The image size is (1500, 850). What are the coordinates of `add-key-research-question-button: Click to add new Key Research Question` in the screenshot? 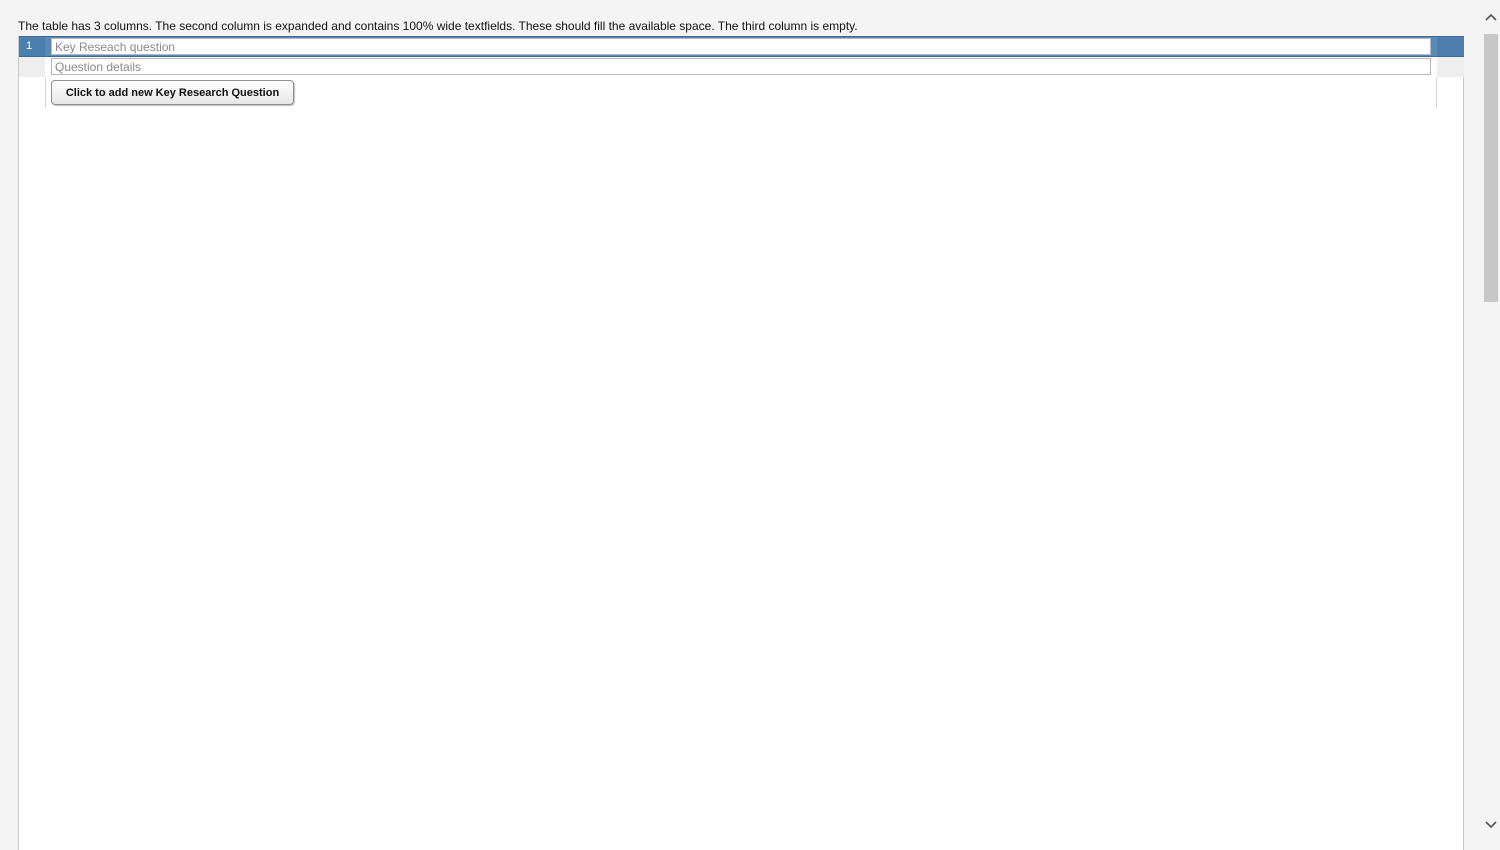 It's located at (172, 92).